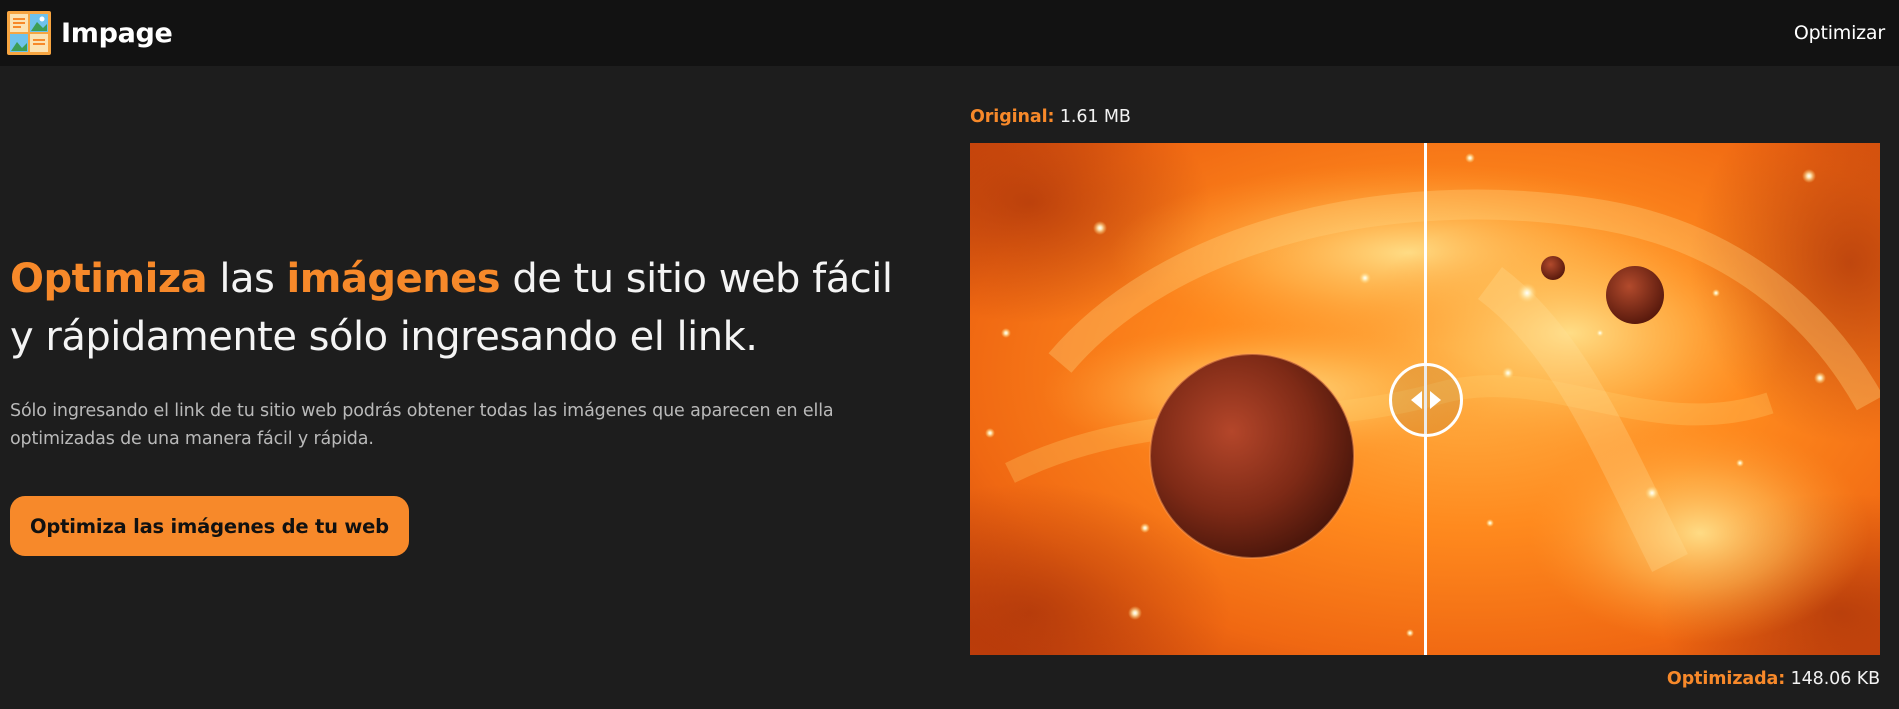 The height and width of the screenshot is (709, 1899). I want to click on navbar: Impage Optimizar, so click(949, 33).